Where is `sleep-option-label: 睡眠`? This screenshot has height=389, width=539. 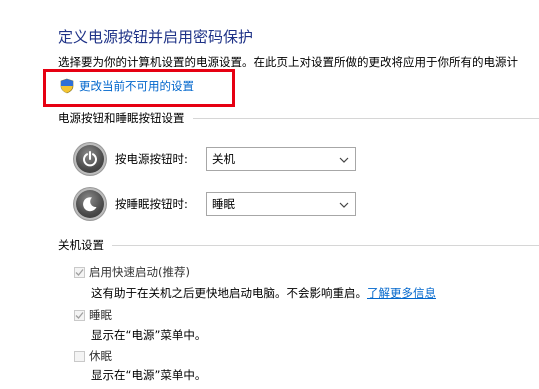 sleep-option-label: 睡眠 is located at coordinates (100, 315).